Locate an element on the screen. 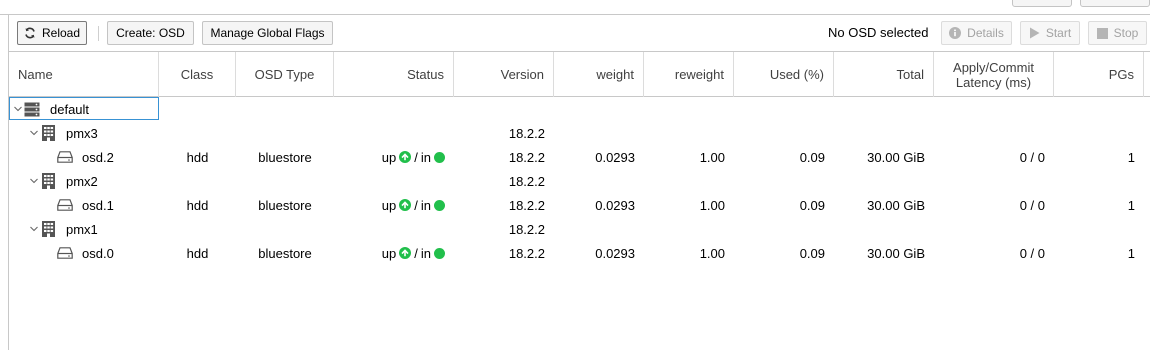 The image size is (1150, 350). stop-button: Stop is located at coordinates (1117, 33).